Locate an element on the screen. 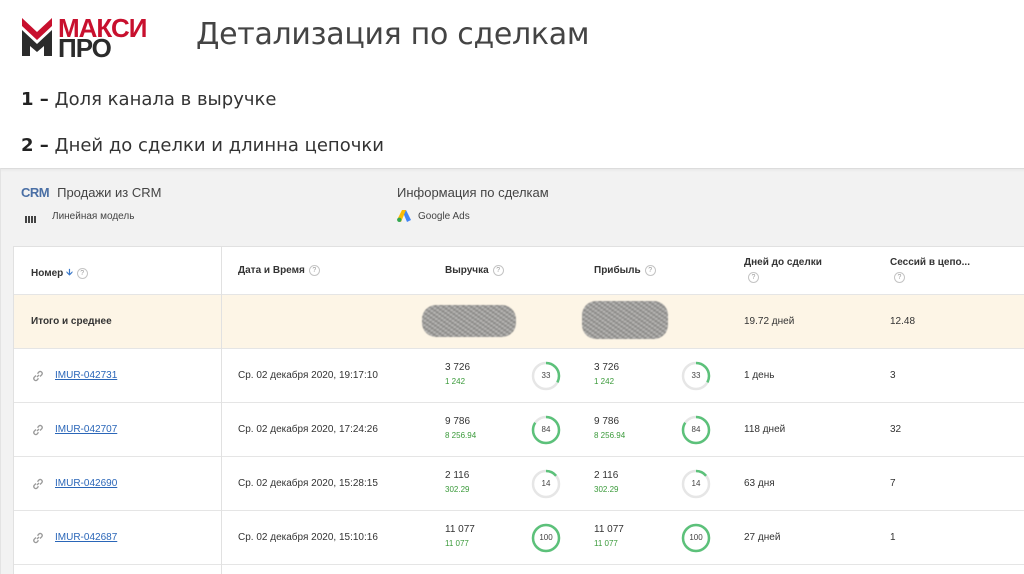  days-to-deal: 118 дней is located at coordinates (765, 429).